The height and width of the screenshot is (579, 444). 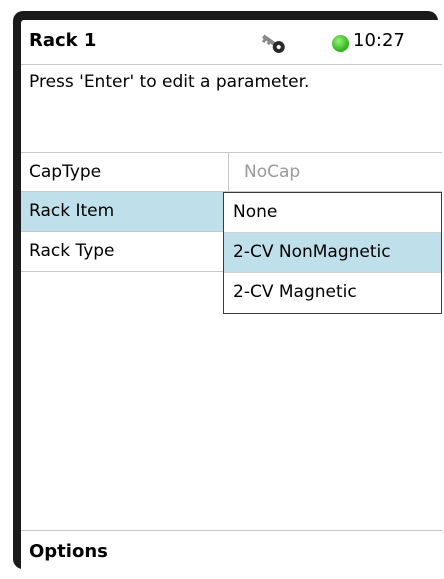 I want to click on screen-title: Rack 1, so click(x=63, y=40).